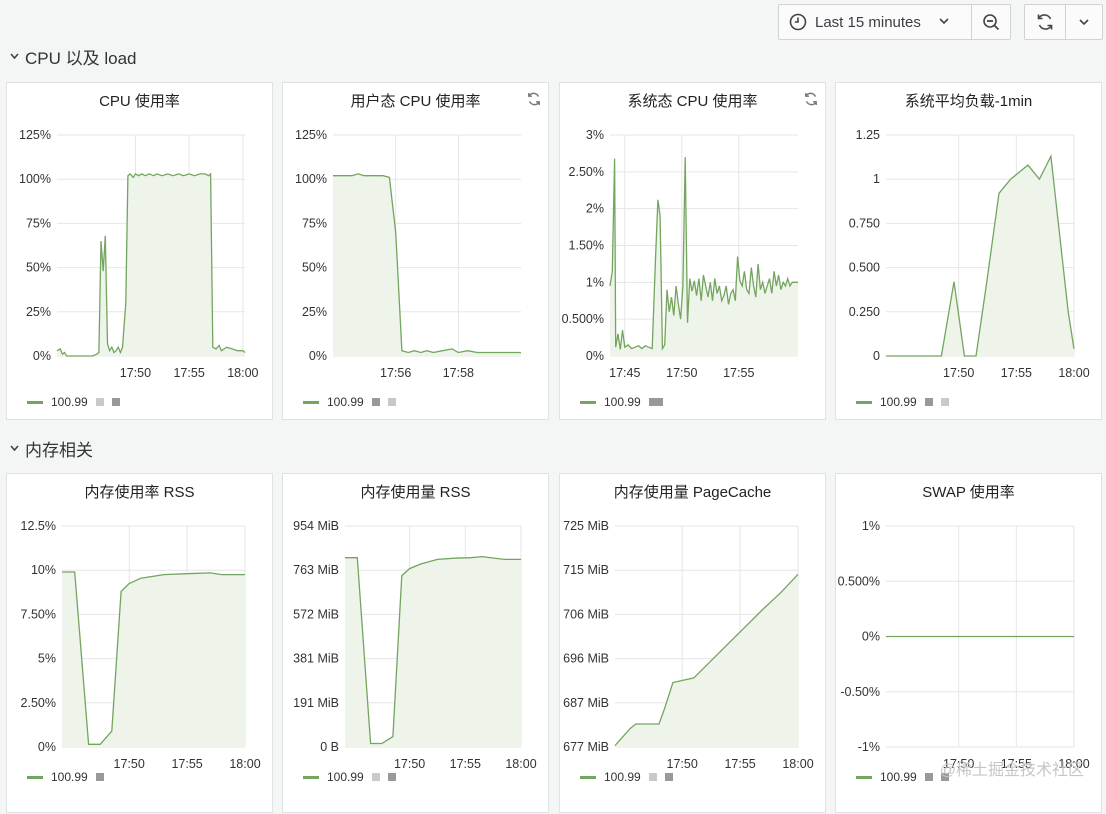 This screenshot has height=814, width=1106. I want to click on y-tick-label: 7.50%, so click(38, 614).